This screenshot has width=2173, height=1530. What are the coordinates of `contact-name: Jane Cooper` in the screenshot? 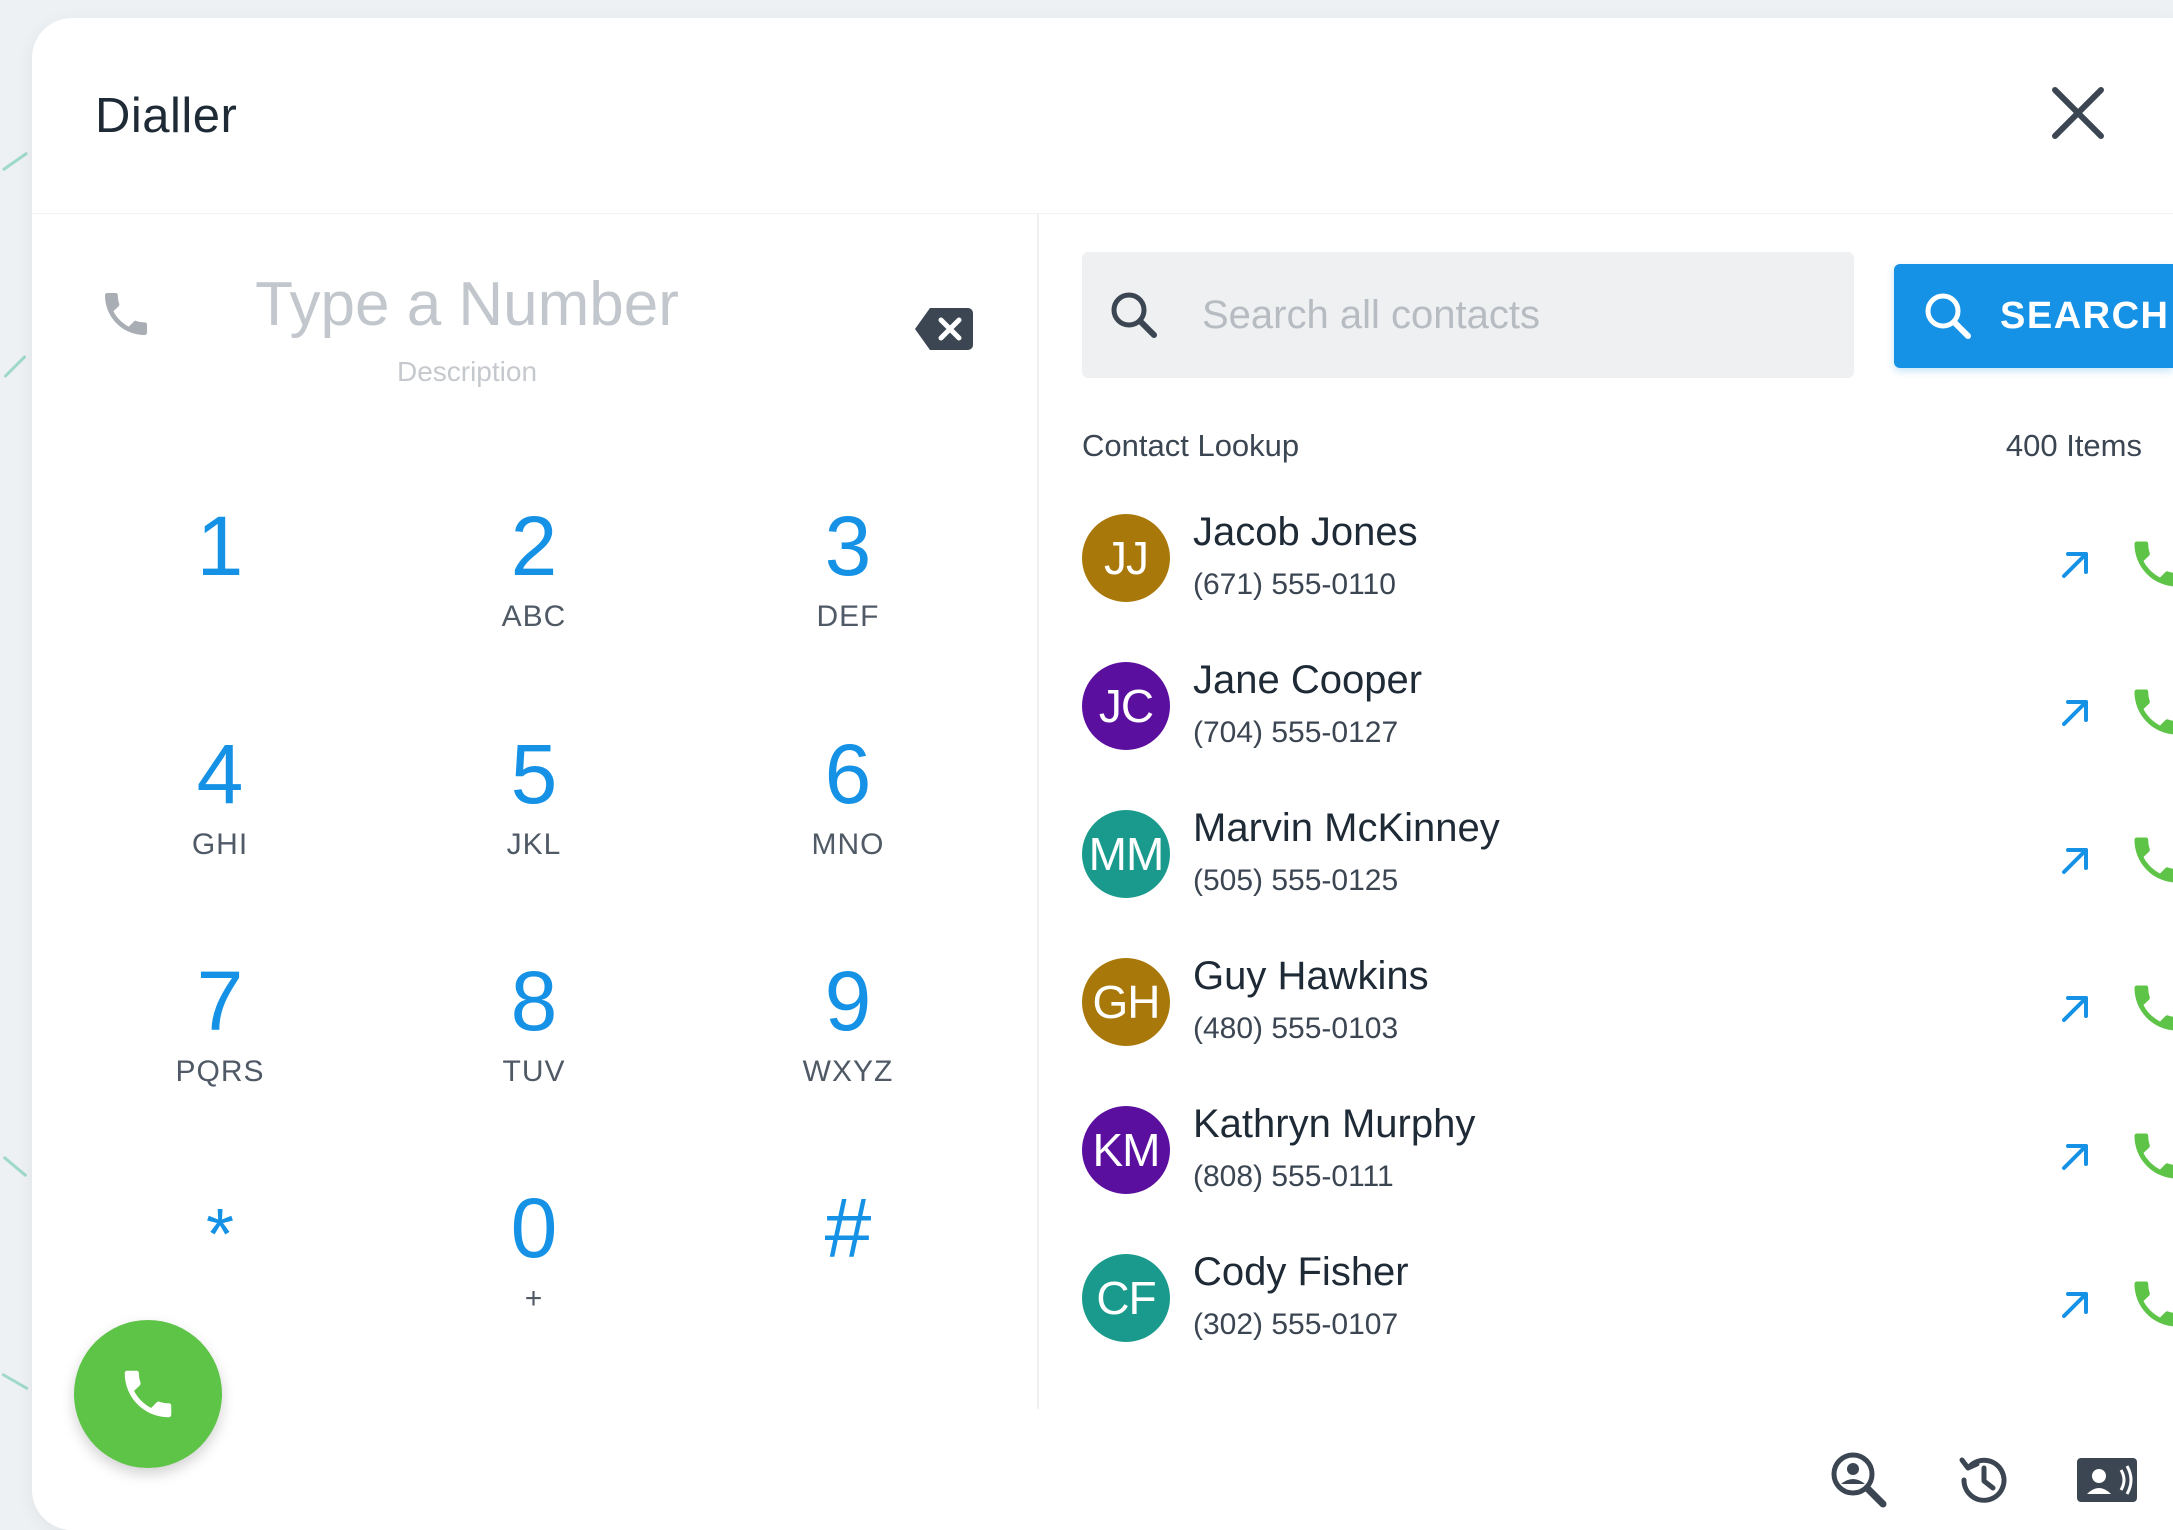 It's located at (1308, 680).